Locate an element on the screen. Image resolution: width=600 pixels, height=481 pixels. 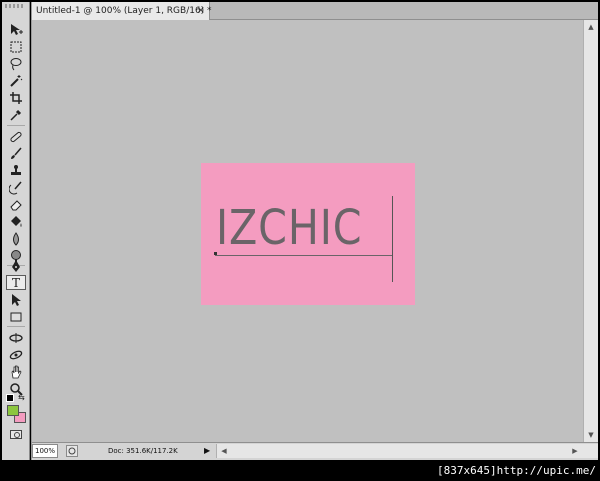
artboard: IZCHIC is located at coordinates (308, 234).